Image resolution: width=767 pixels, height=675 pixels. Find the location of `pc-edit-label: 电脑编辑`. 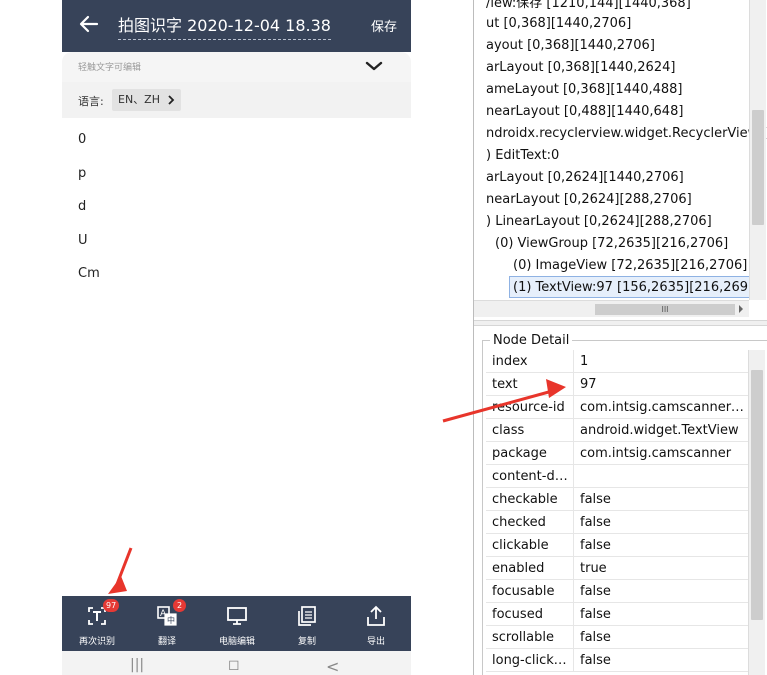

pc-edit-label: 电脑编辑 is located at coordinates (236, 642).